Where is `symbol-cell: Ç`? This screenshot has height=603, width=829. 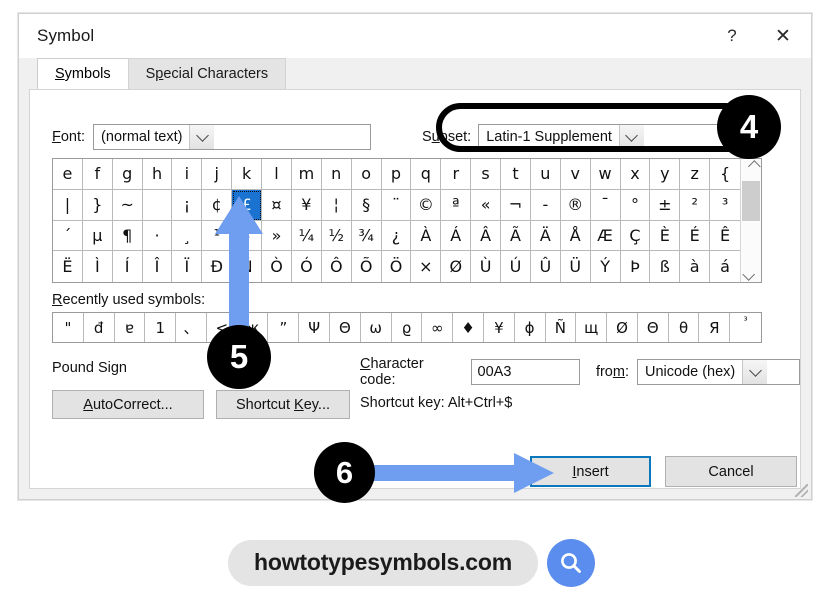
symbol-cell: Ç is located at coordinates (635, 236).